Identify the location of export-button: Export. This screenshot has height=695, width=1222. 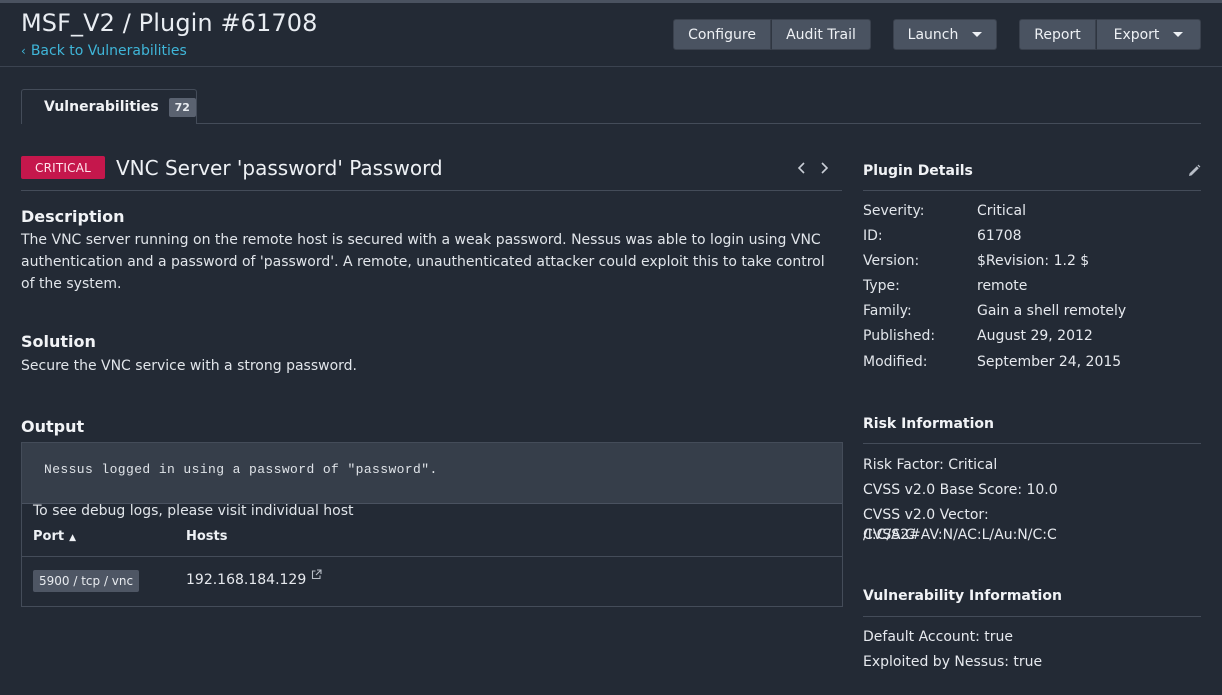
(1148, 34).